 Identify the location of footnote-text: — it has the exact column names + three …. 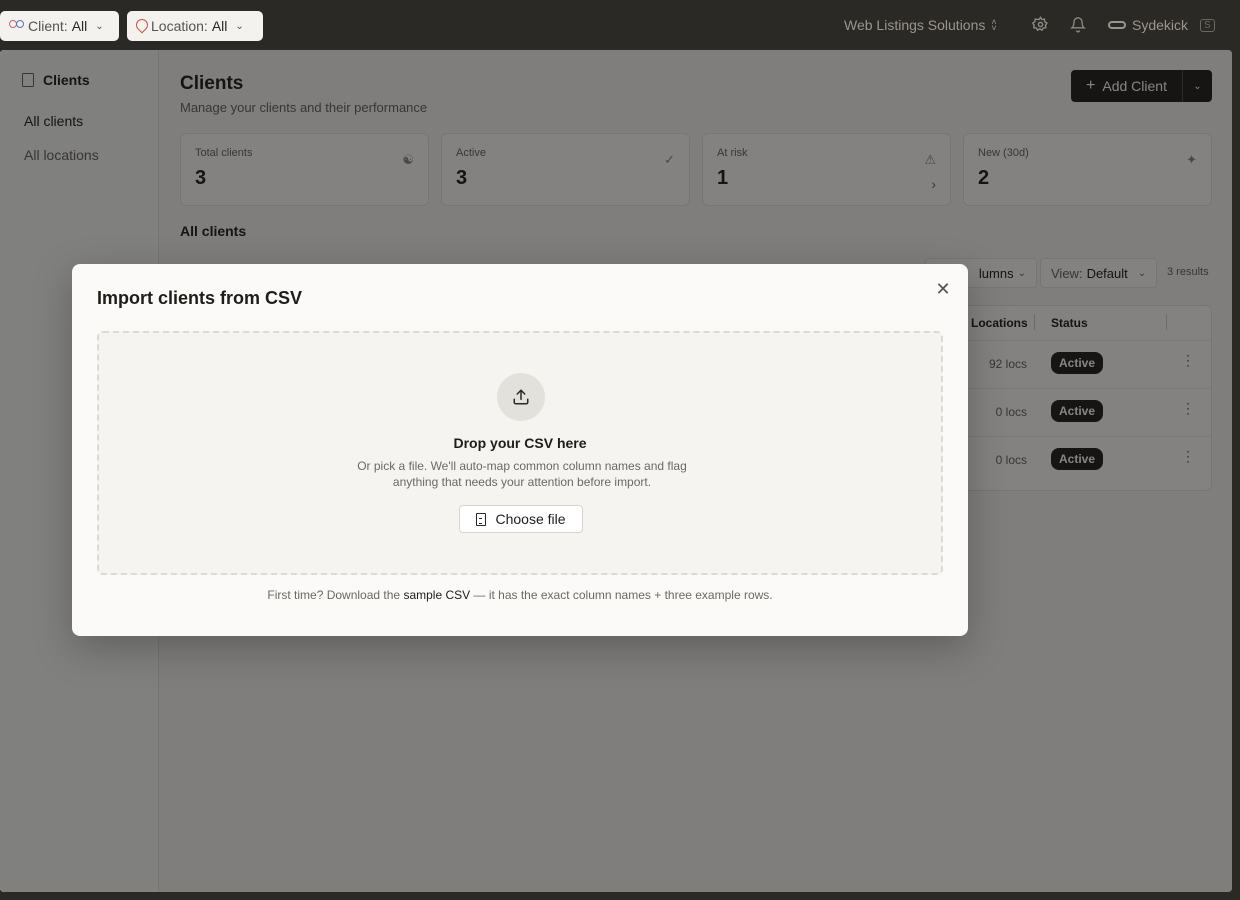
(623, 595).